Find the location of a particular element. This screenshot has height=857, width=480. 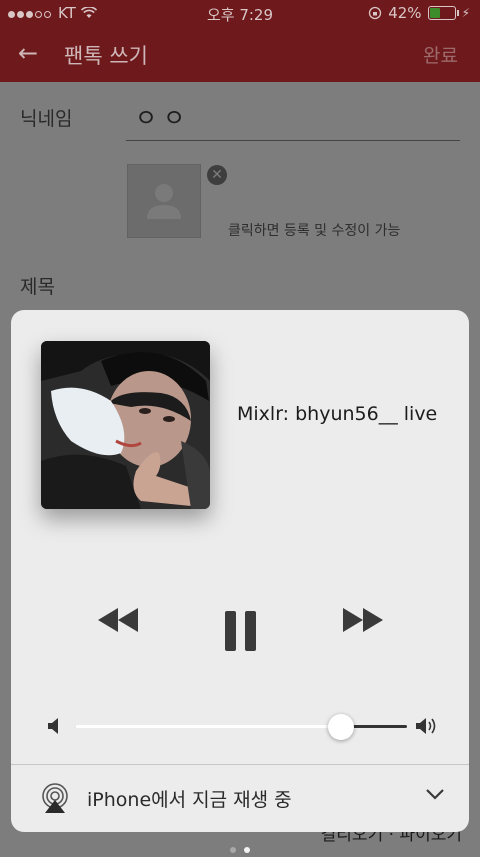

battery-percent: 42% is located at coordinates (405, 13).